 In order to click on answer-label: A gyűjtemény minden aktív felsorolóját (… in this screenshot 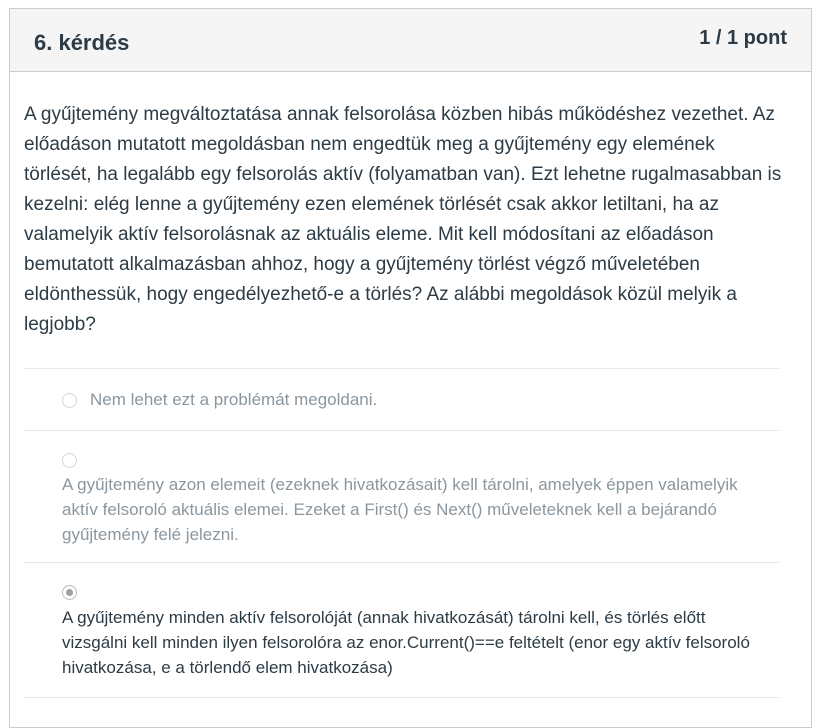, I will do `click(406, 642)`.